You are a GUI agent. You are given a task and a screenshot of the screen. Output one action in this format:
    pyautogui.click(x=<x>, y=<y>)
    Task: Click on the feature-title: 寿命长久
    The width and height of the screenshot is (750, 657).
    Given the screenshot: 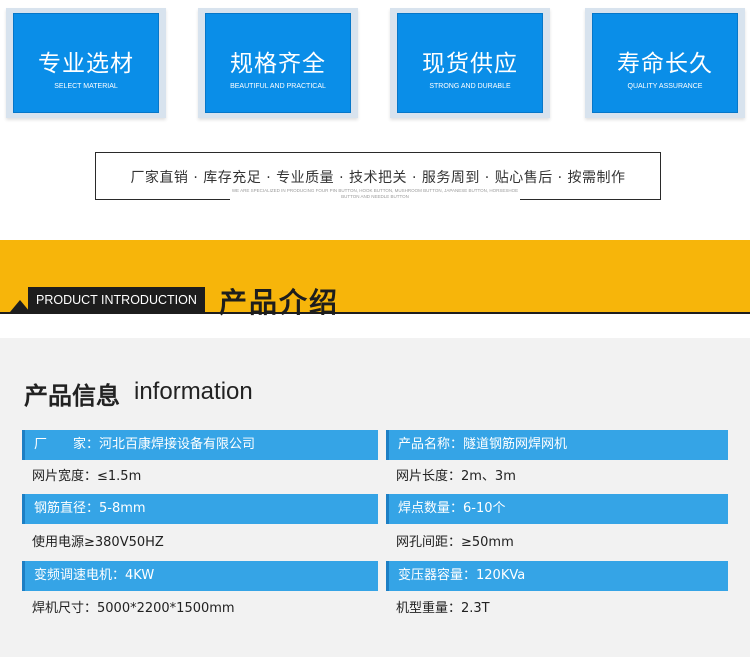 What is the action you would take?
    pyautogui.click(x=665, y=64)
    